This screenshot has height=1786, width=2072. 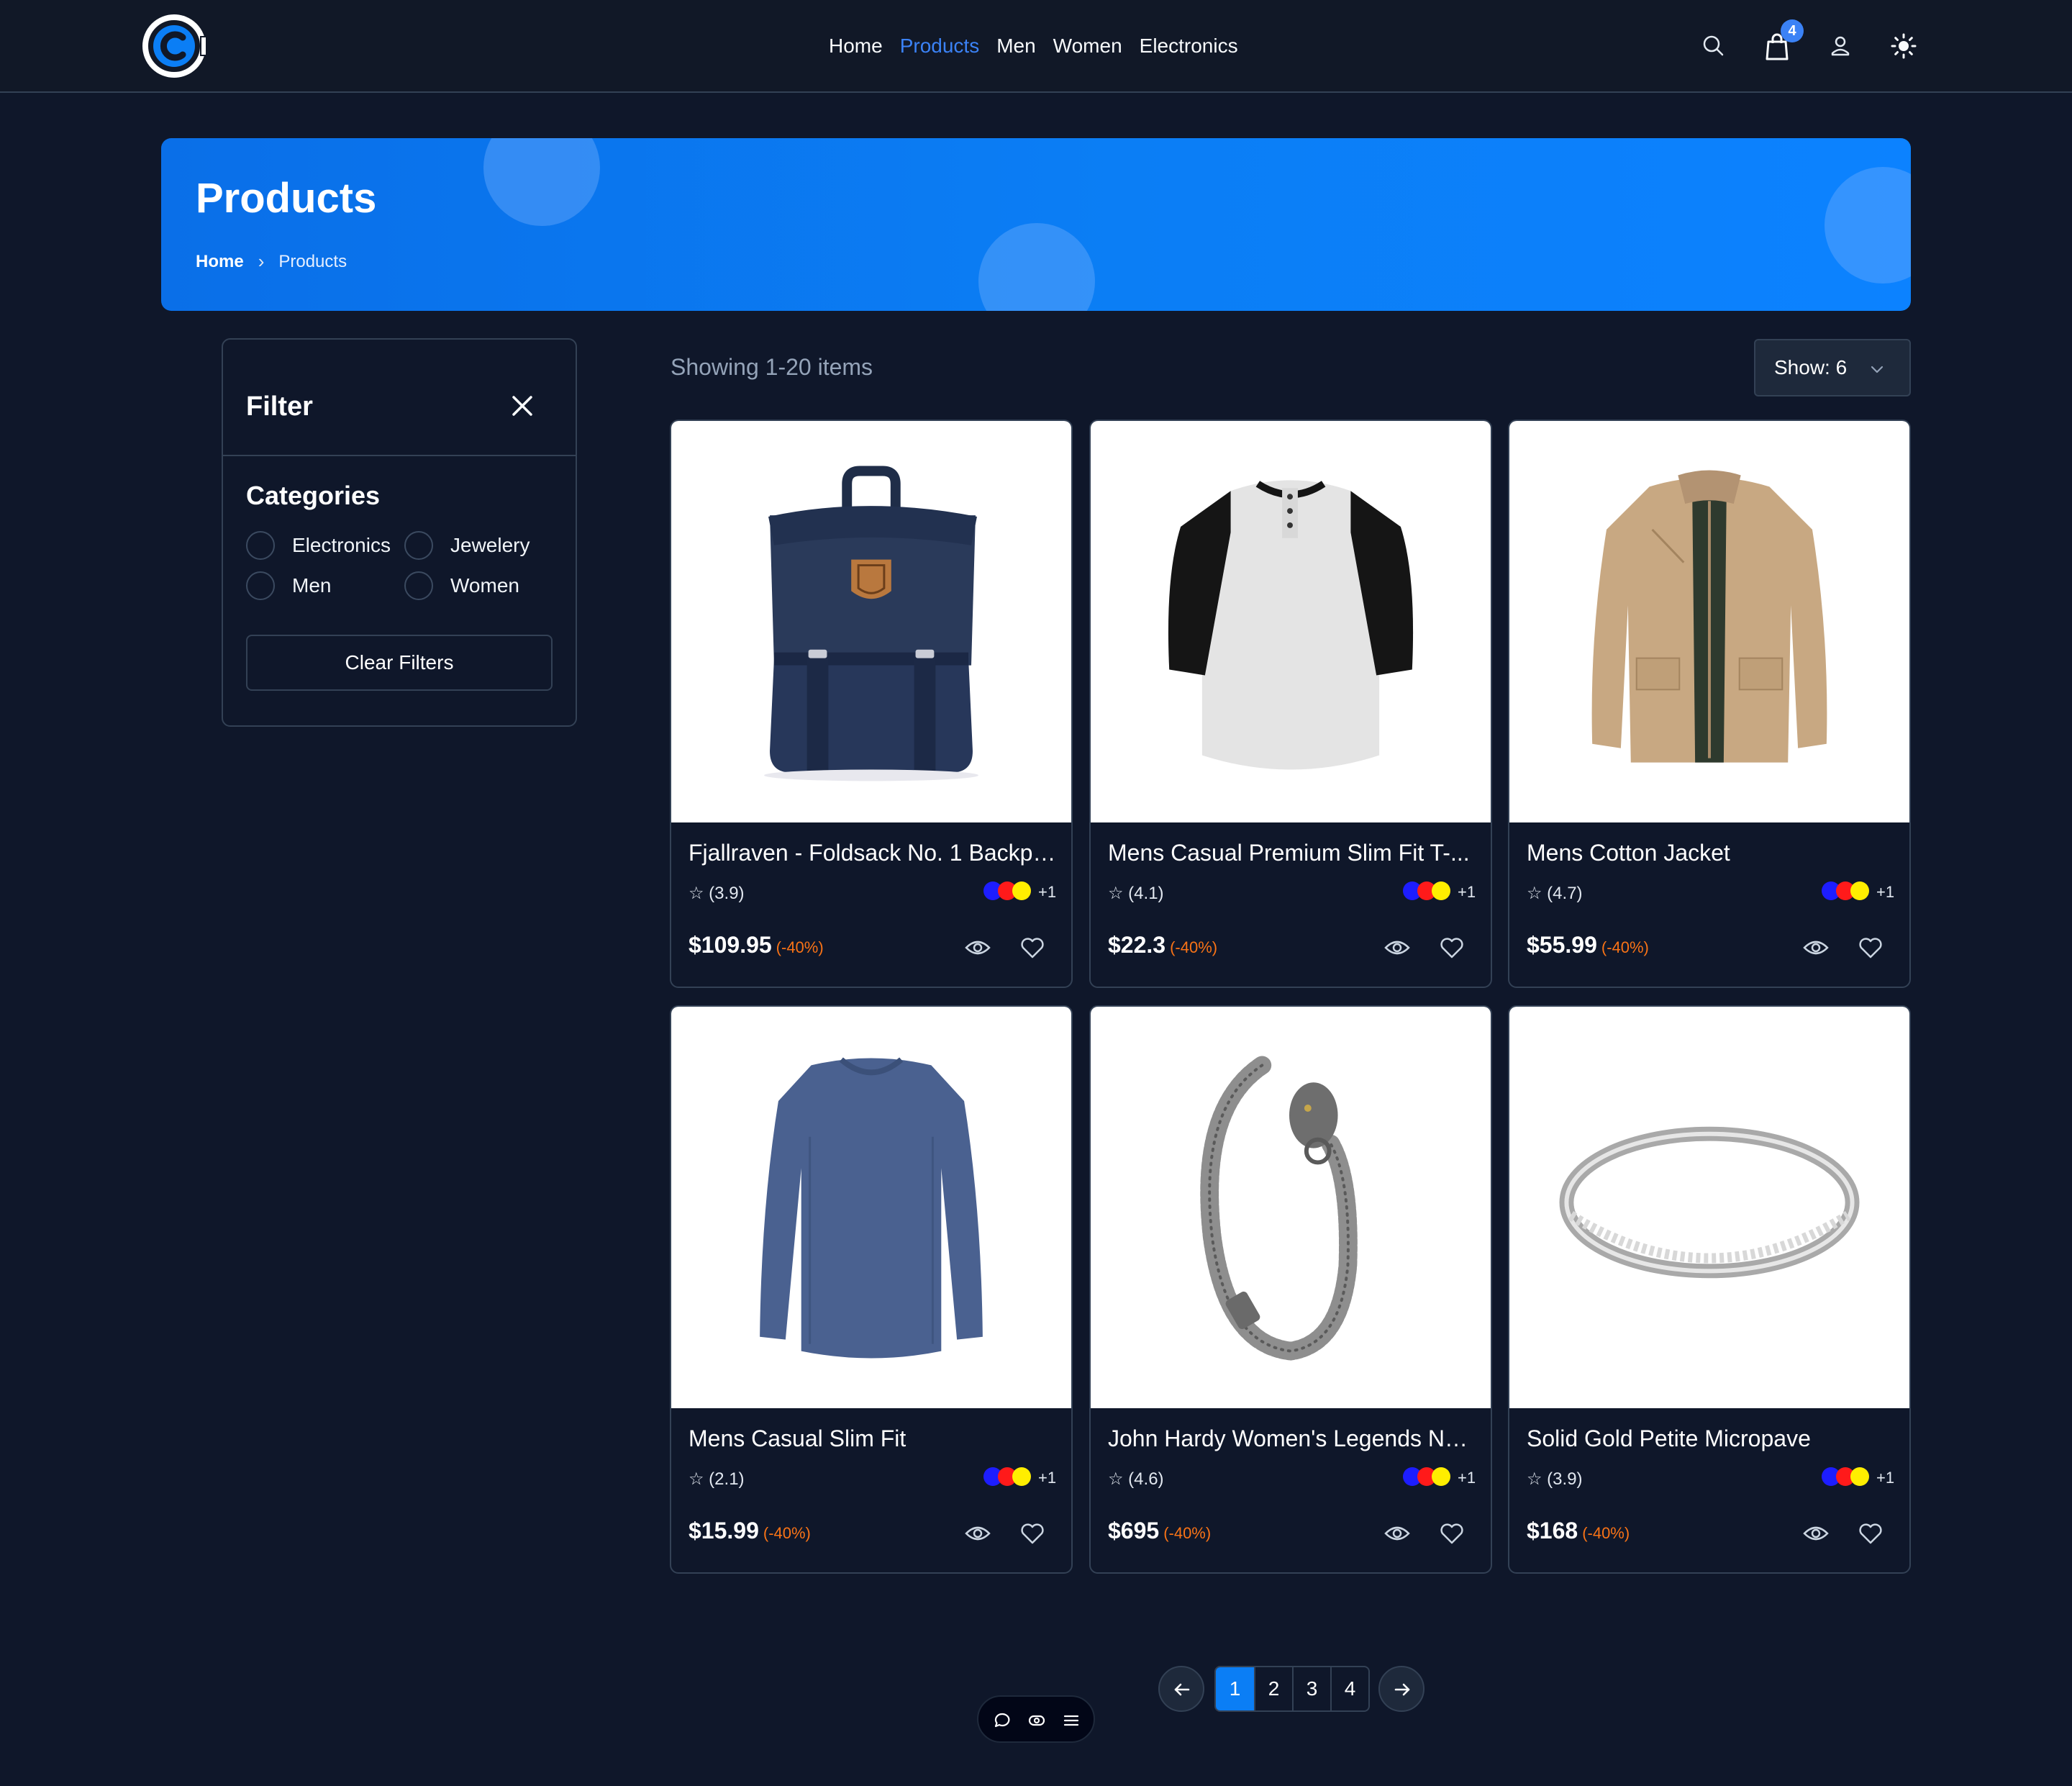 I want to click on comment-icon, so click(x=1002, y=1720).